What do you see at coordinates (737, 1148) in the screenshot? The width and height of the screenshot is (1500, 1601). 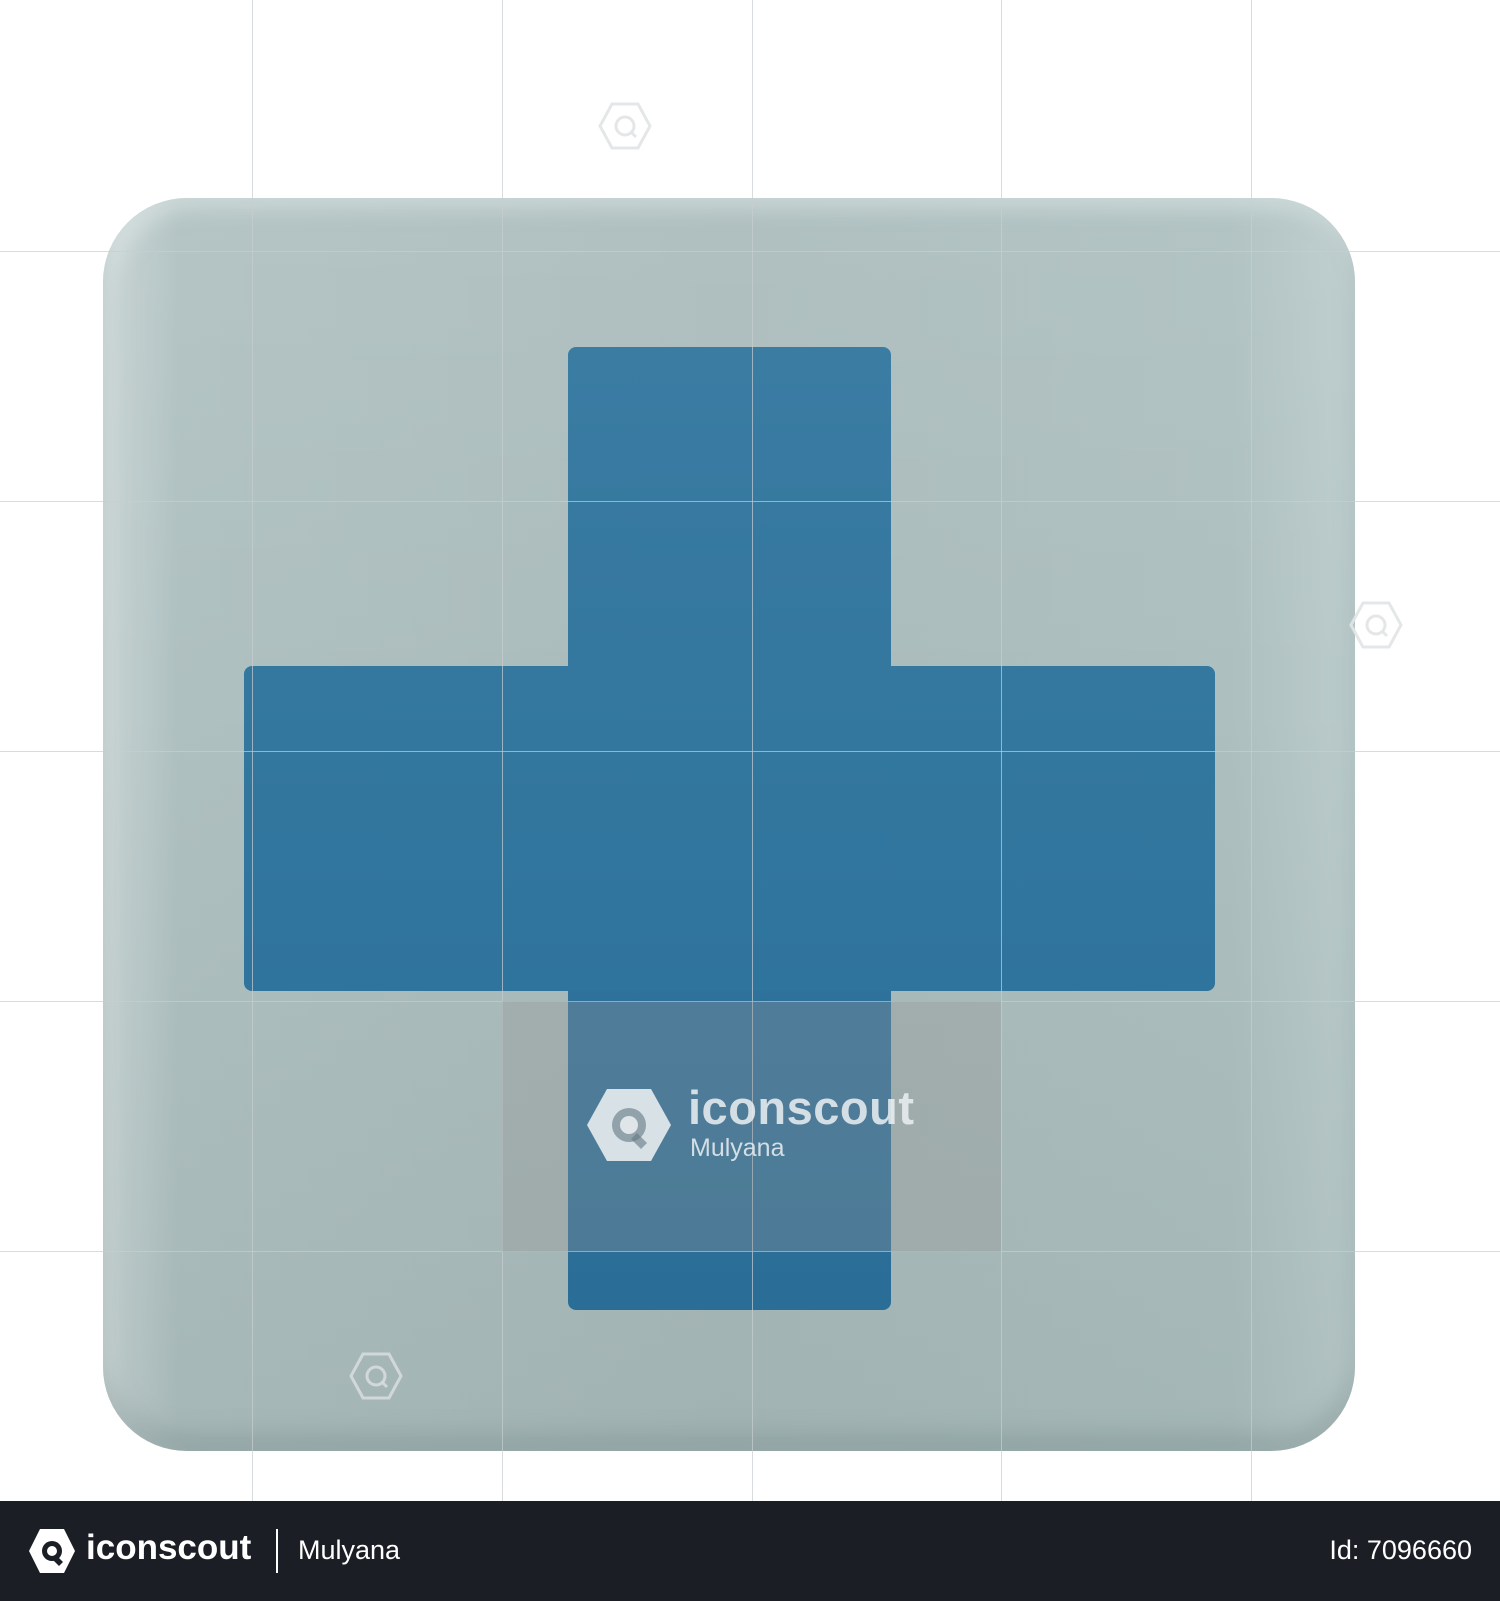 I see `watermark-author: Mulyana` at bounding box center [737, 1148].